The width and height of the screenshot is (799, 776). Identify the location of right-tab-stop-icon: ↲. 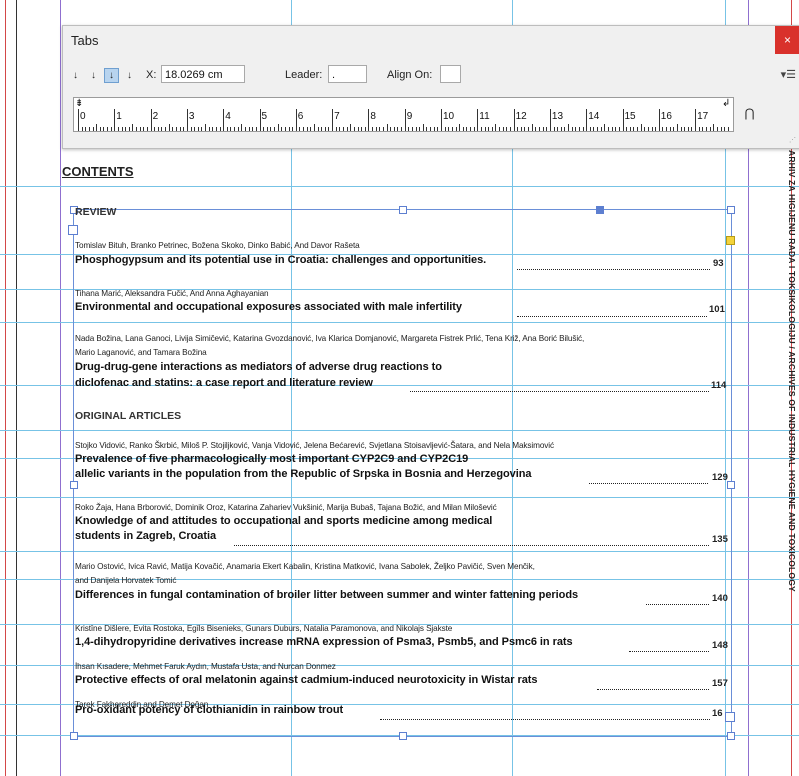
(726, 104).